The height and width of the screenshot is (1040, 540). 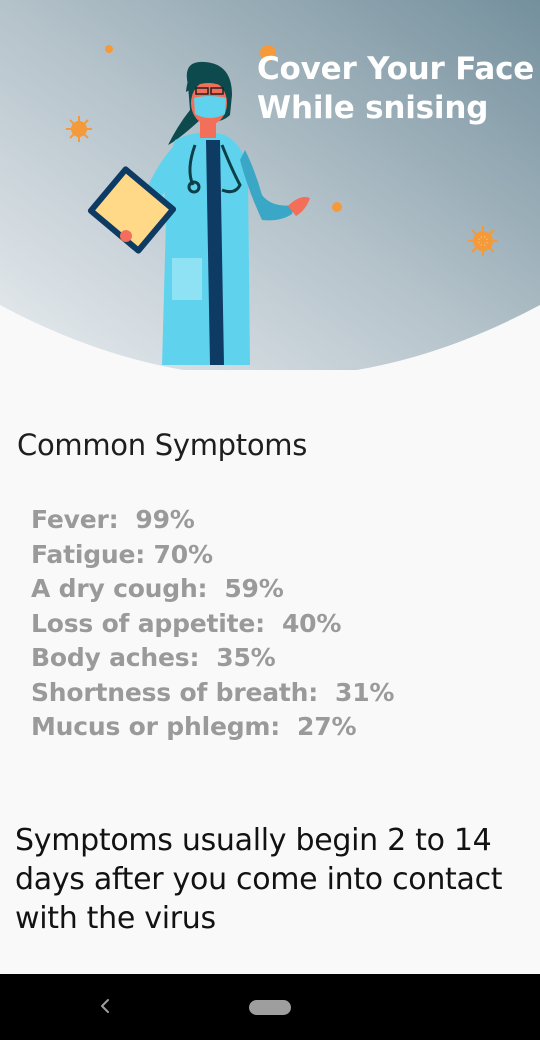 What do you see at coordinates (483, 241) in the screenshot?
I see `virus-icon` at bounding box center [483, 241].